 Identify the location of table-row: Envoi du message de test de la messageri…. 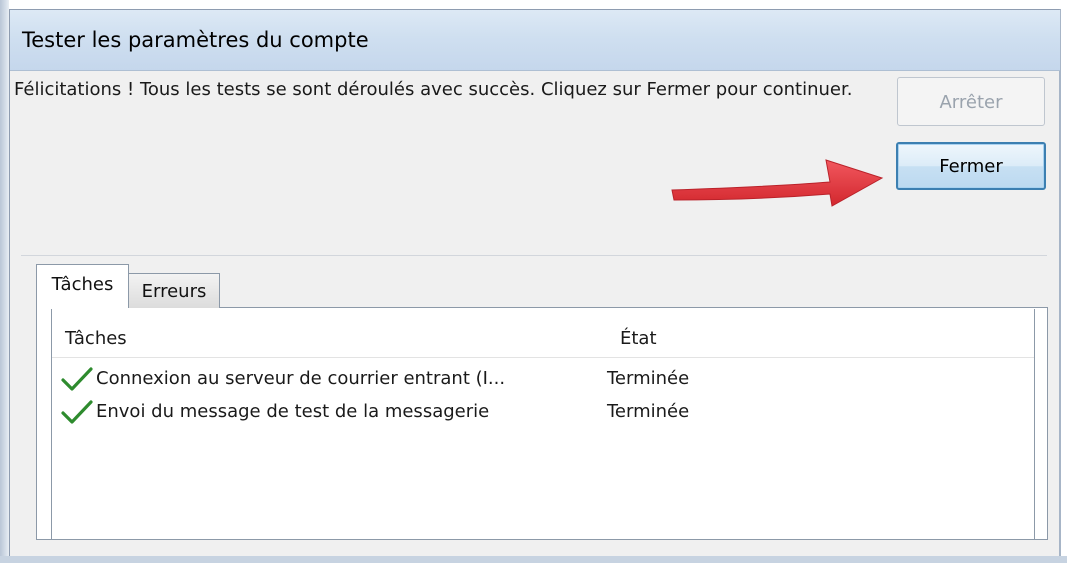
(543, 412).